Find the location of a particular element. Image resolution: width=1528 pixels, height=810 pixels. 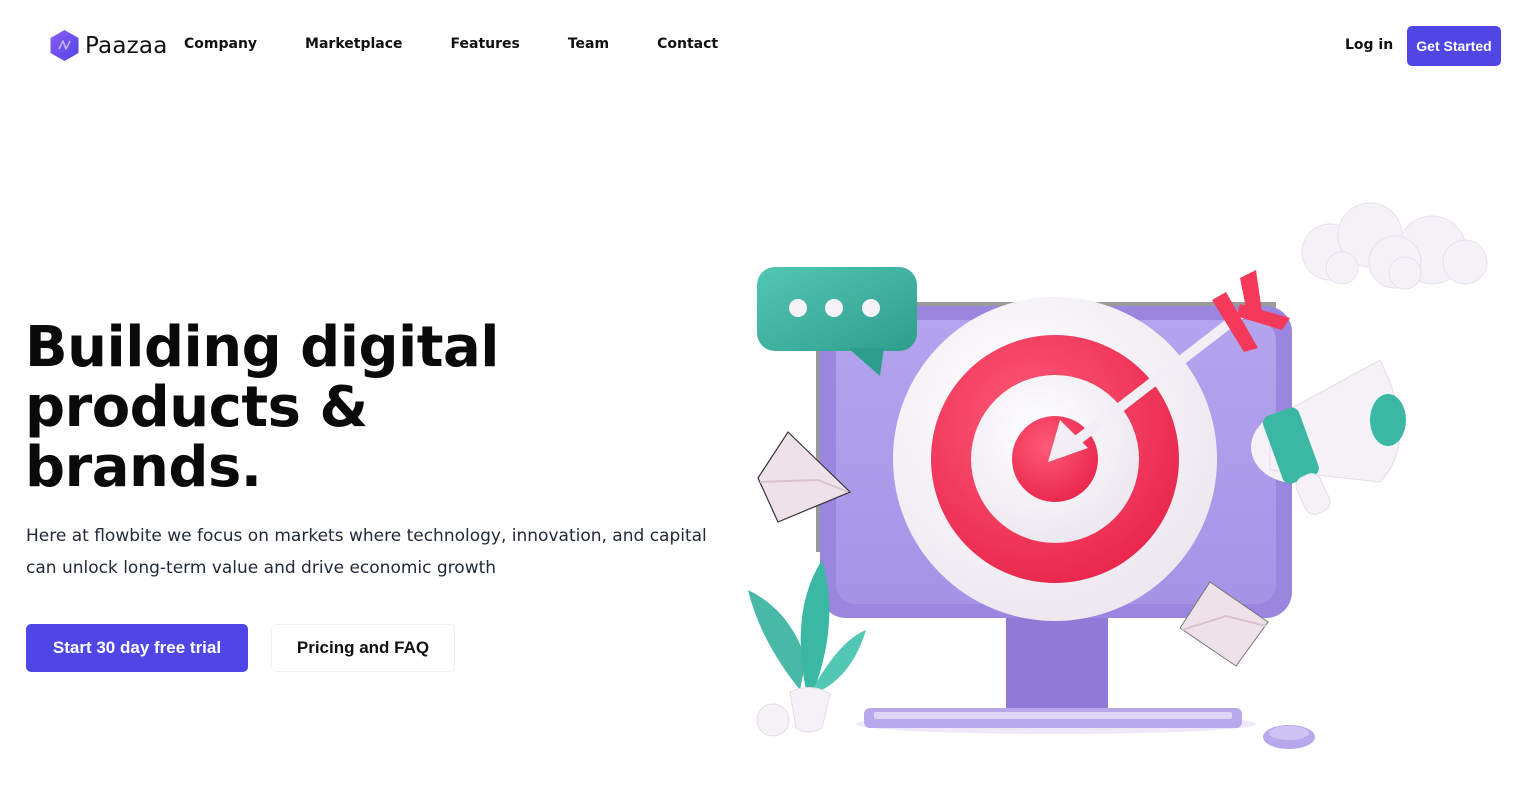

nav-link-features: Features is located at coordinates (485, 44).